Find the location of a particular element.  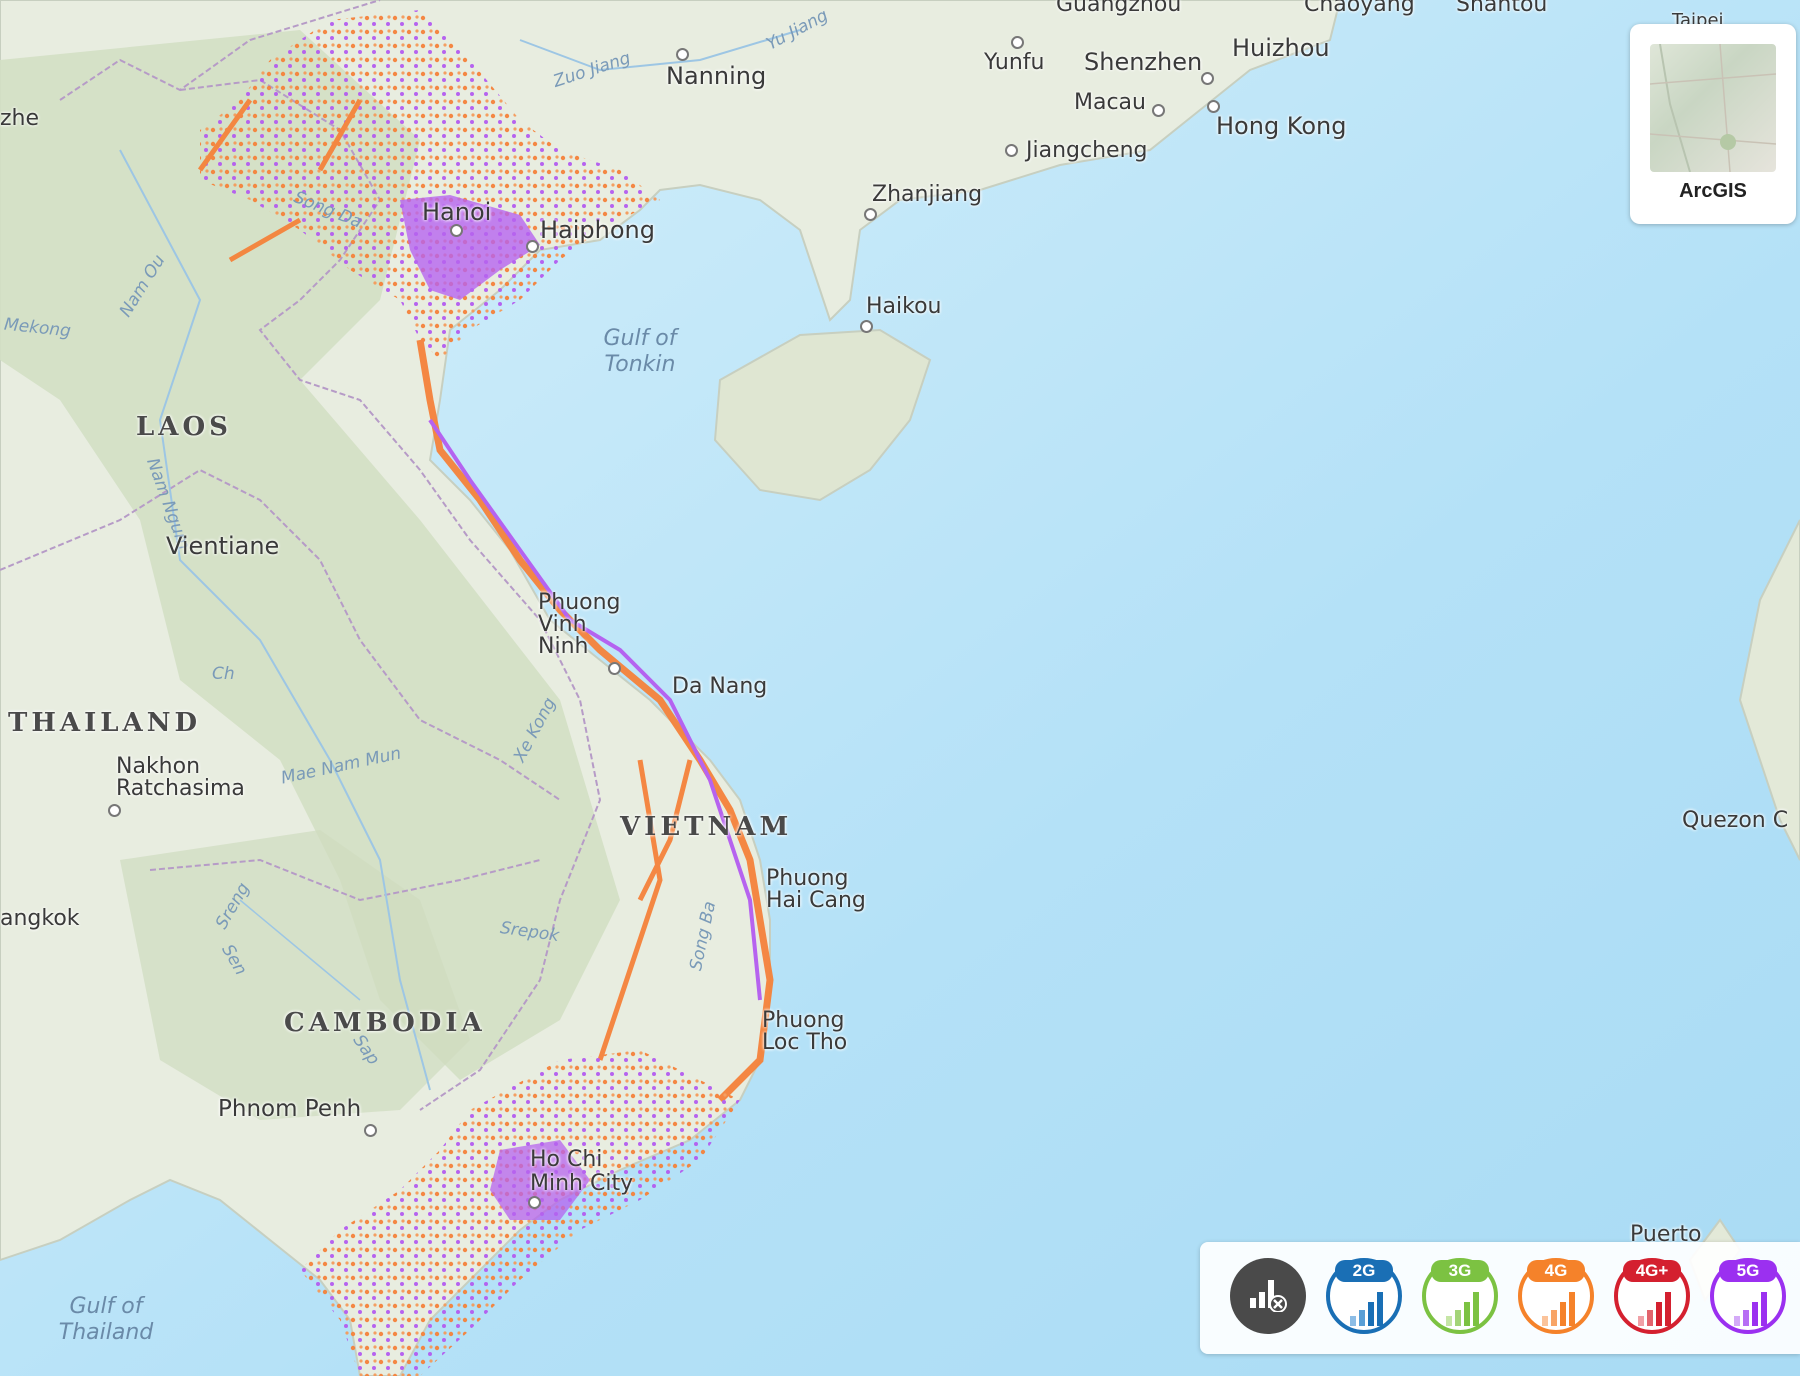

city-label-ho-chi-minh-city: Ho Chi Minh City is located at coordinates (582, 1171).